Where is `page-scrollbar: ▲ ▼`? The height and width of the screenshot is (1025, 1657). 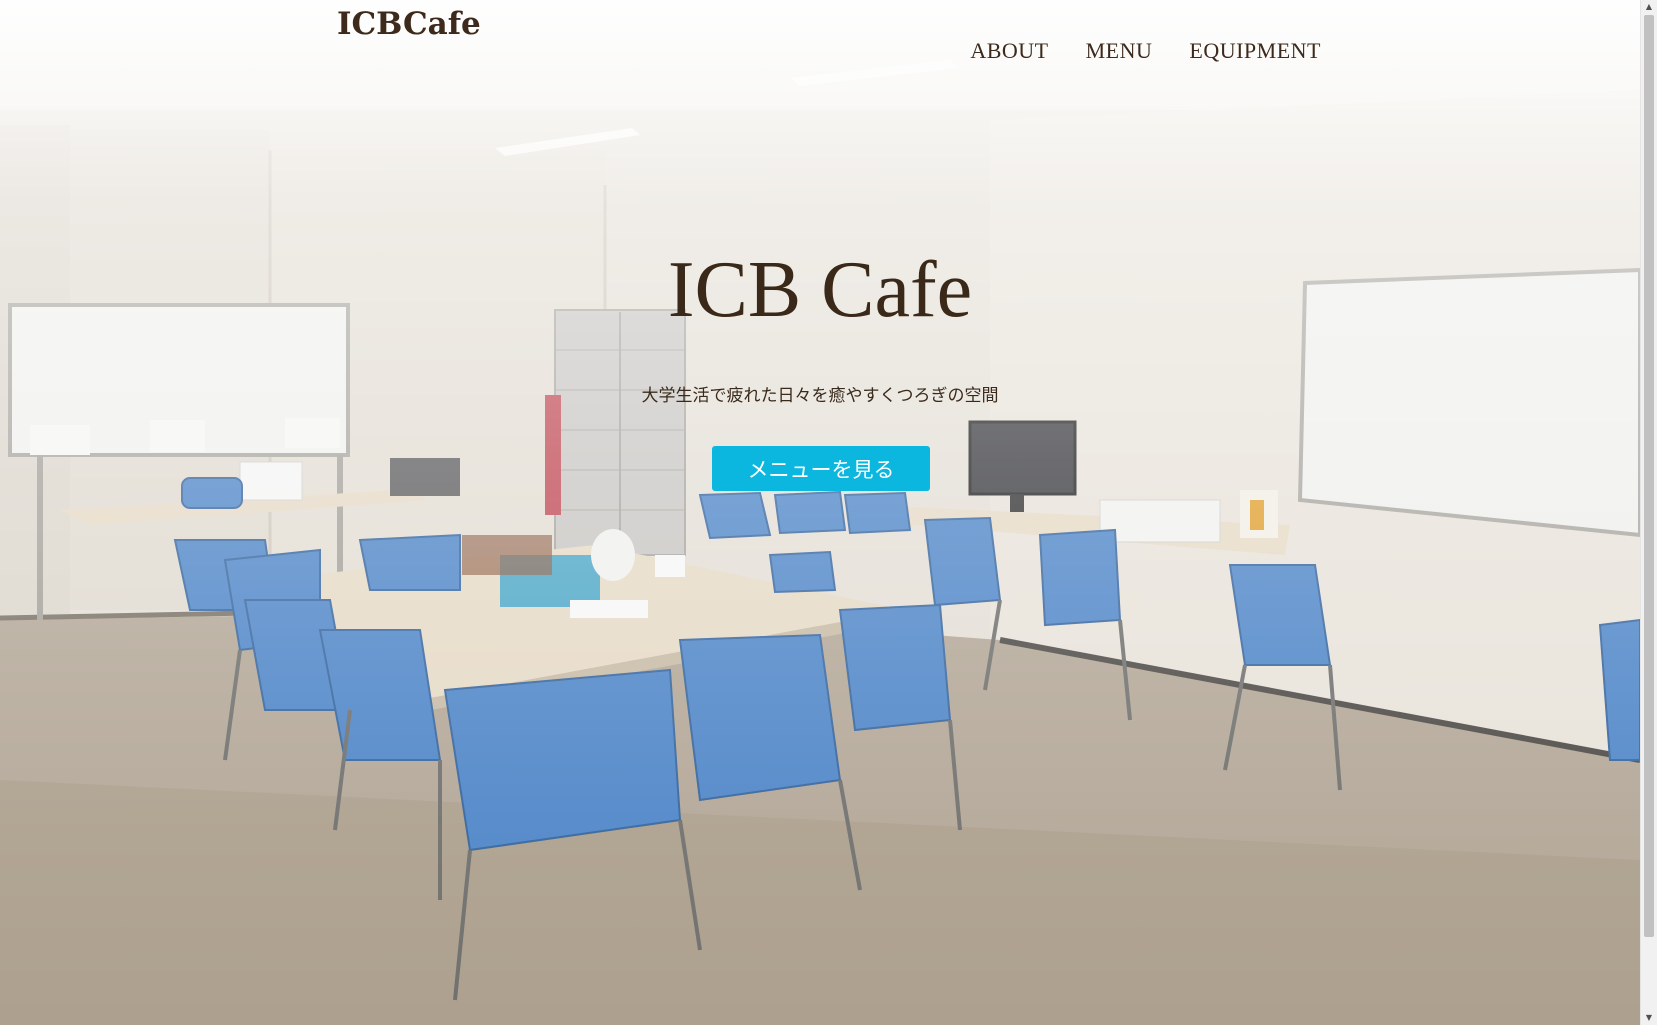
page-scrollbar: ▲ ▼ is located at coordinates (1648, 512).